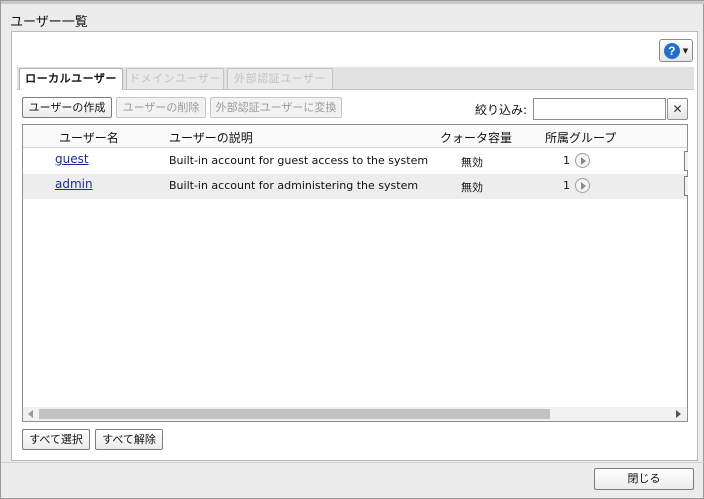  Describe the element at coordinates (599, 109) in the screenshot. I see `filter-input` at that location.